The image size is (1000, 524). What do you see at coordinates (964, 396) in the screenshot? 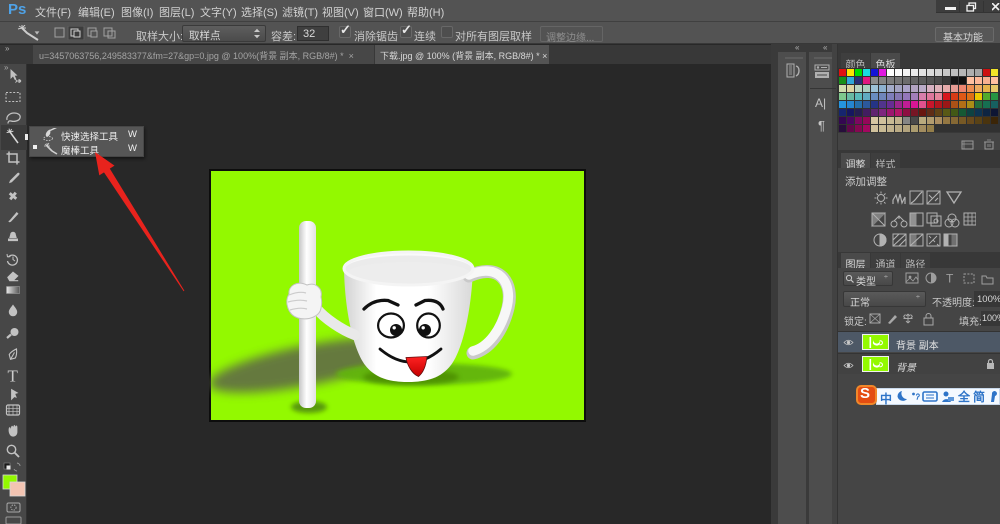
I see `svg-text: 全` at bounding box center [964, 396].